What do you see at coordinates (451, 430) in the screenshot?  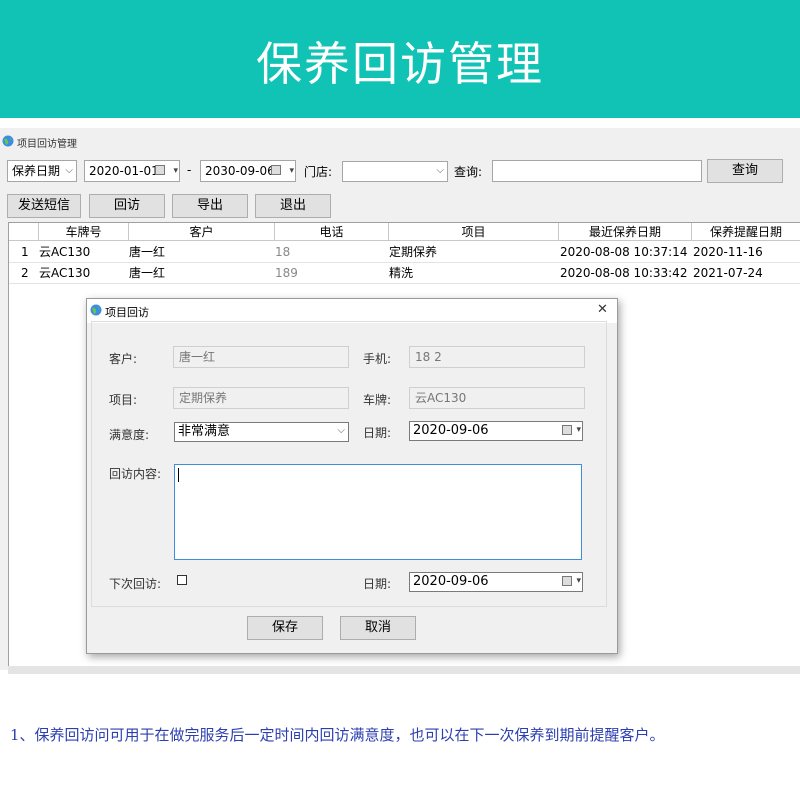 I see `visit-date-value: 2020-09-06` at bounding box center [451, 430].